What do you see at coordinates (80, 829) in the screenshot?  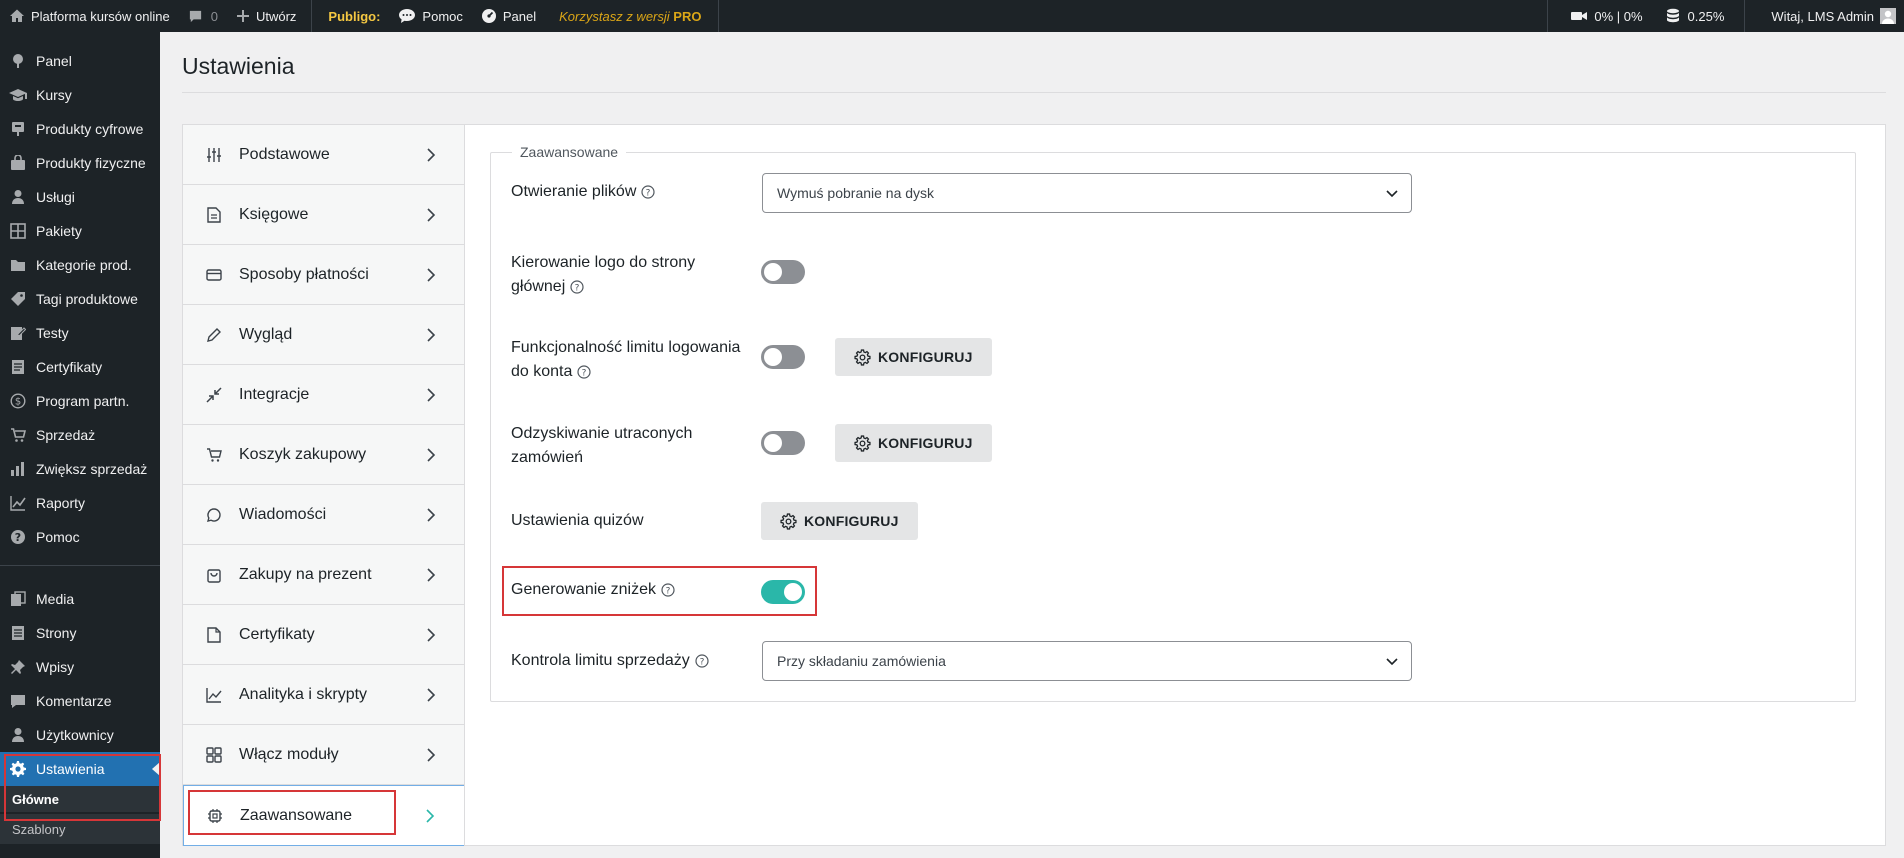 I see `submenu-item-templates: Szablony` at bounding box center [80, 829].